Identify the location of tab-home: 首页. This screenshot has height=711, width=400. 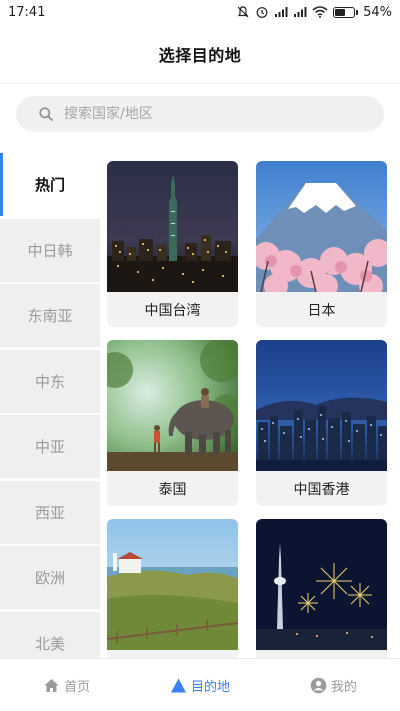
(66, 685).